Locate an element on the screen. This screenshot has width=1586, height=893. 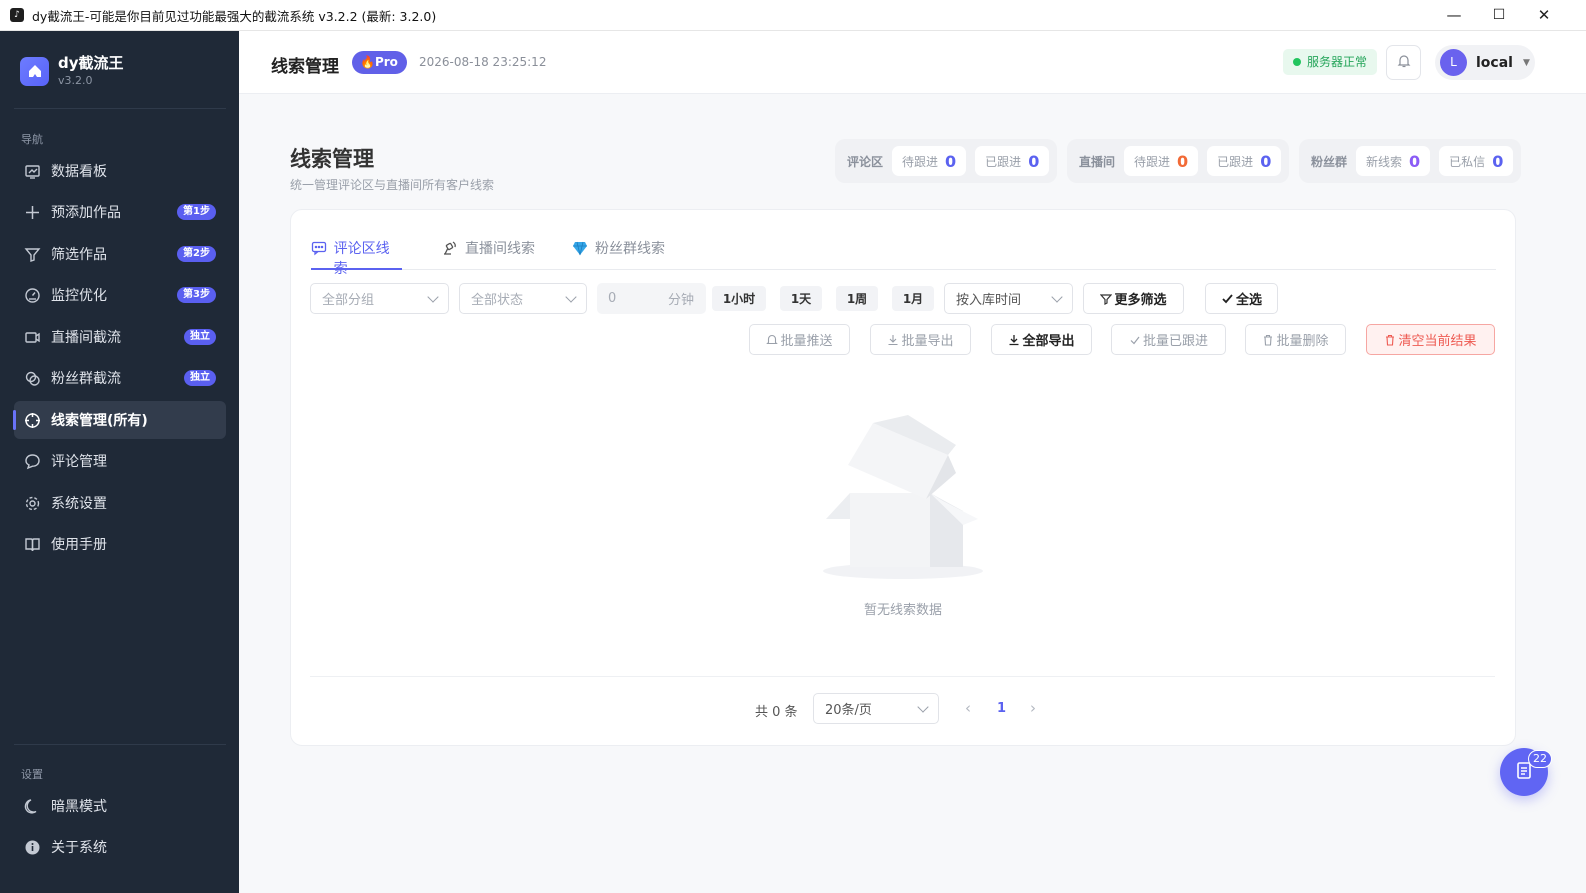
sidebar-item-filter: 筛选作品 第2步 is located at coordinates (120, 254).